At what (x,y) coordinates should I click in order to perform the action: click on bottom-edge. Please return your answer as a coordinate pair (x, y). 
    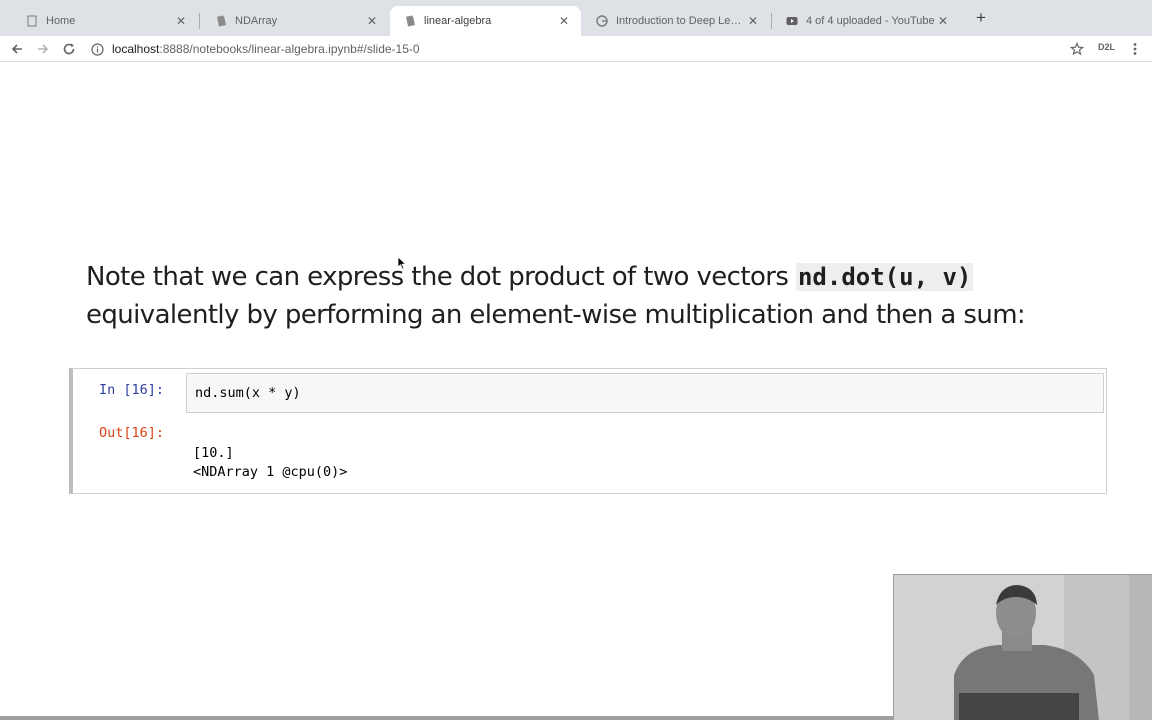
    Looking at the image, I should click on (446, 718).